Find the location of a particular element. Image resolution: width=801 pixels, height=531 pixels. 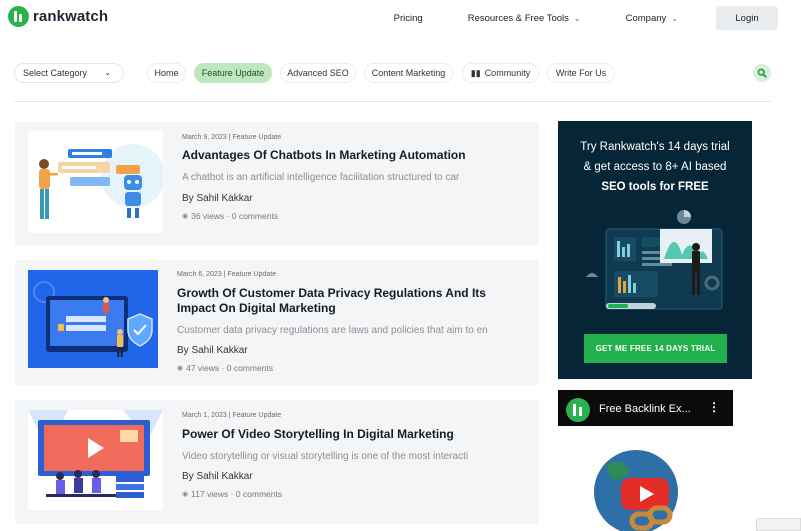

article-stats: ◉ 47 views · 0 comments is located at coordinates (225, 368).